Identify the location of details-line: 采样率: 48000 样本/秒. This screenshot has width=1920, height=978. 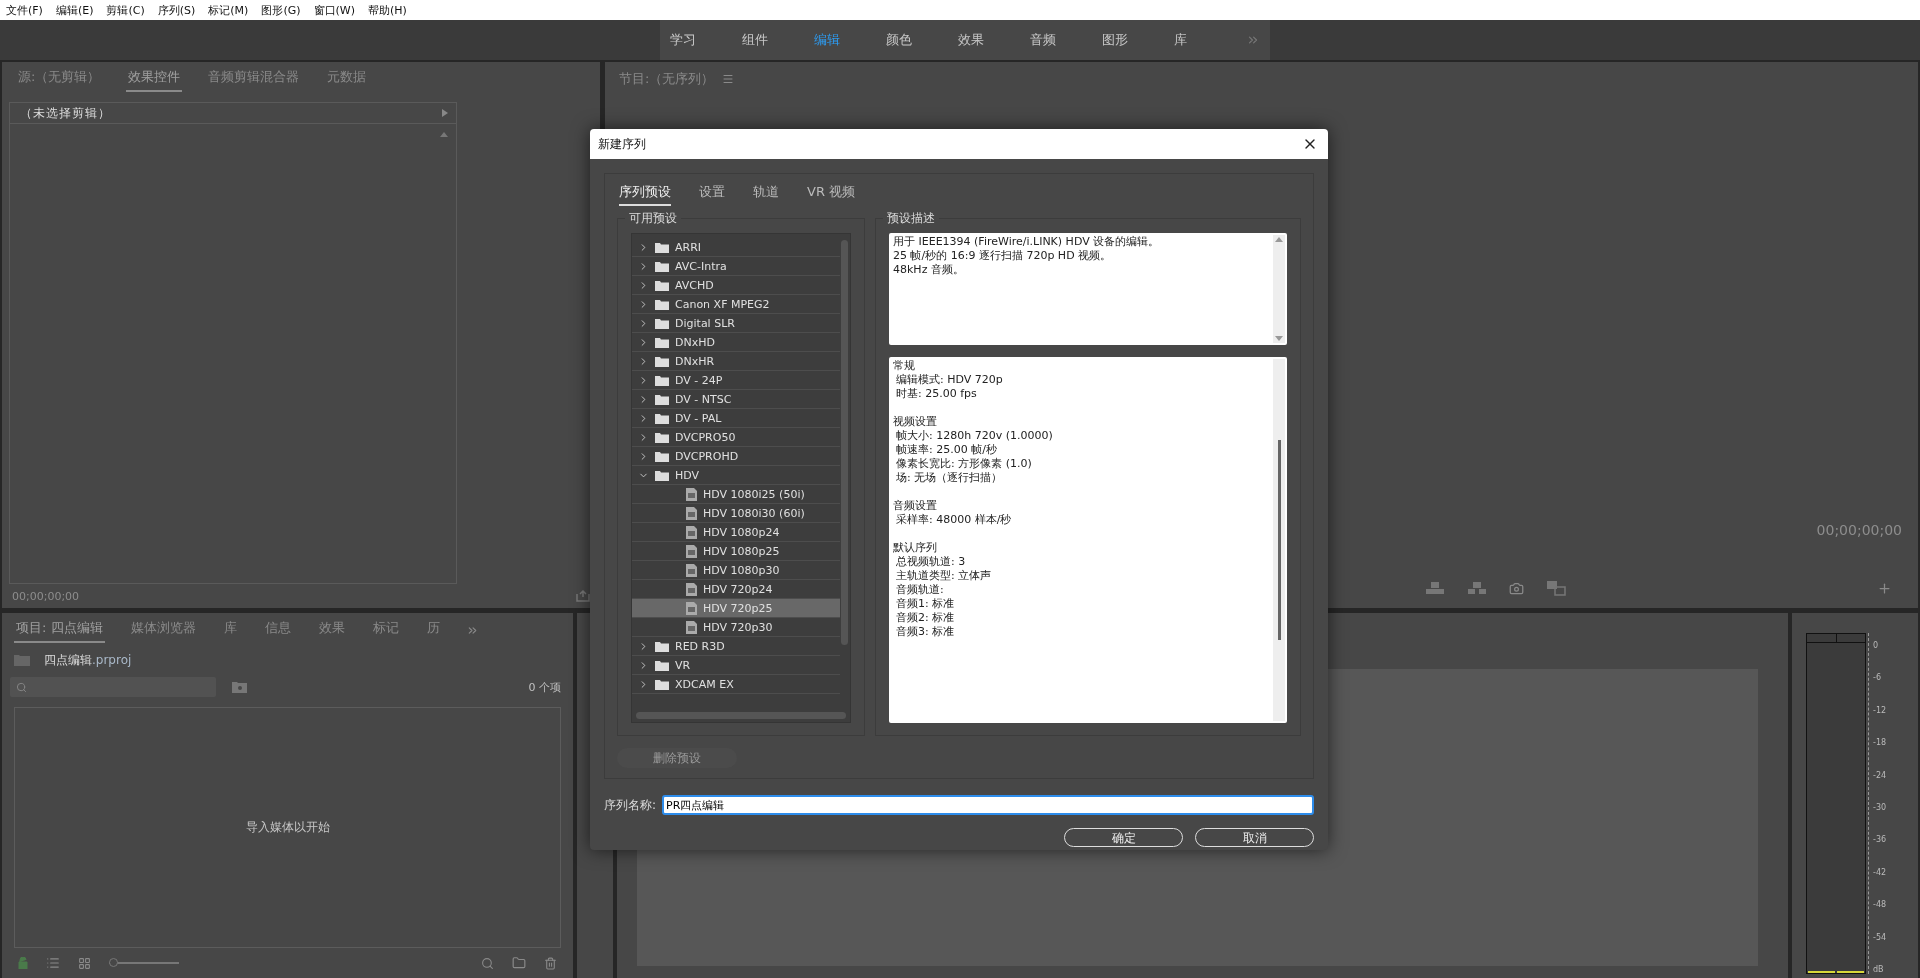
(954, 520).